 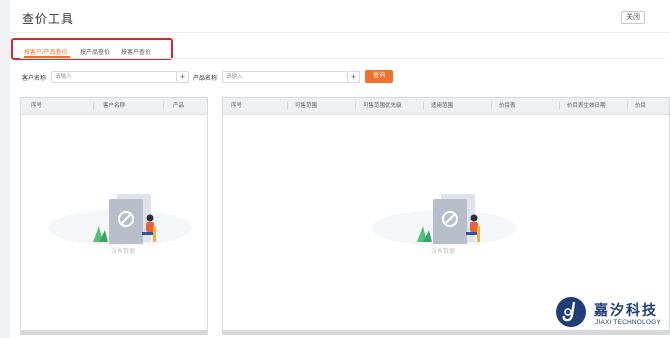 What do you see at coordinates (442, 106) in the screenshot?
I see `column-header: 适用范围` at bounding box center [442, 106].